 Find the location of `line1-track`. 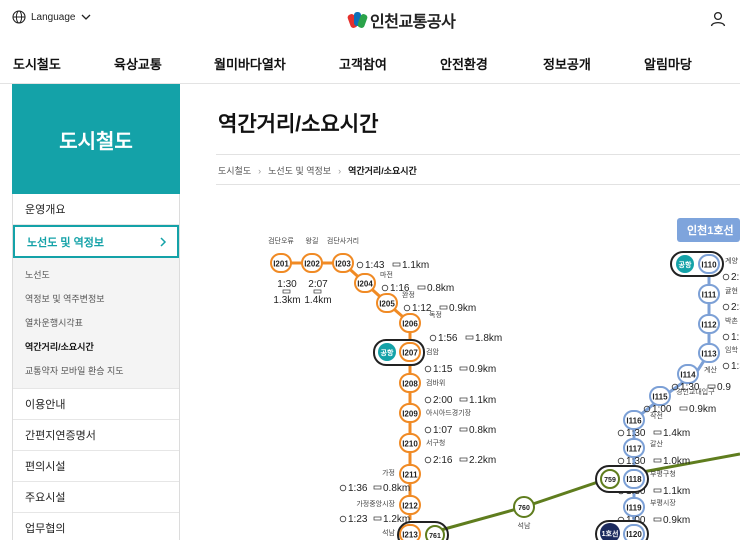

line1-track is located at coordinates (671, 401).